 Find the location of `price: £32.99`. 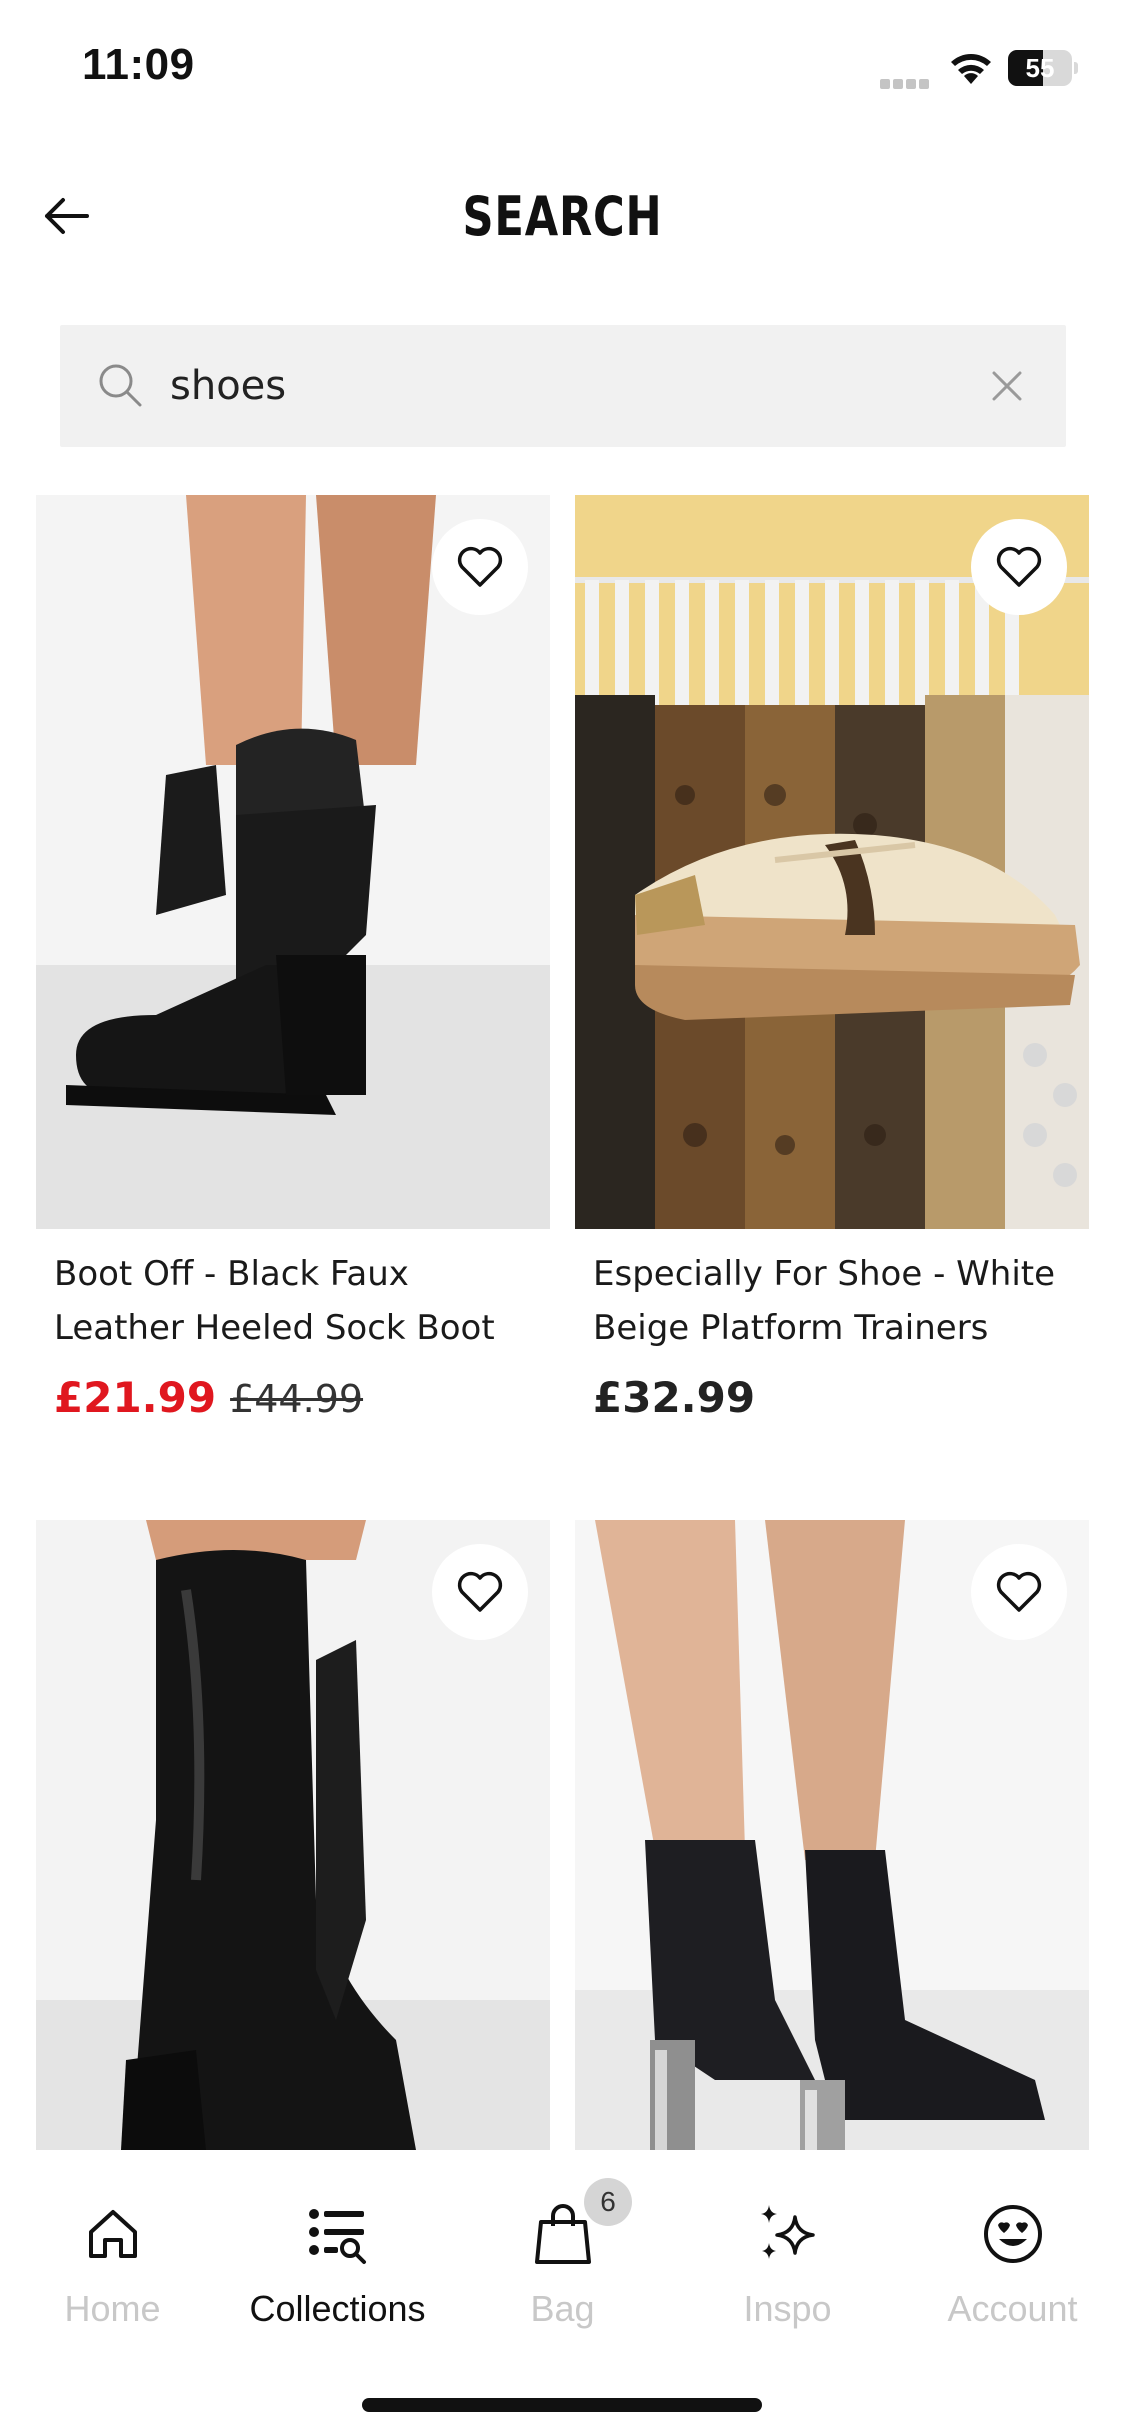

price: £32.99 is located at coordinates (674, 1397).